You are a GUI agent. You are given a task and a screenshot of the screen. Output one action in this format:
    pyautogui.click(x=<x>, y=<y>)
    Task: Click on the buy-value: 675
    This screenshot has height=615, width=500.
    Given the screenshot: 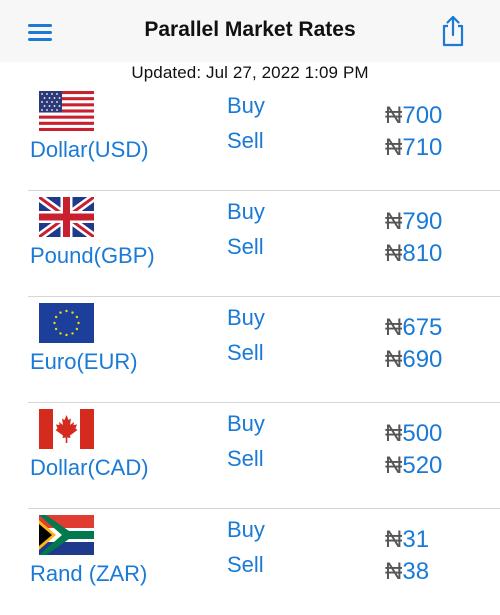 What is the action you would take?
    pyautogui.click(x=422, y=327)
    